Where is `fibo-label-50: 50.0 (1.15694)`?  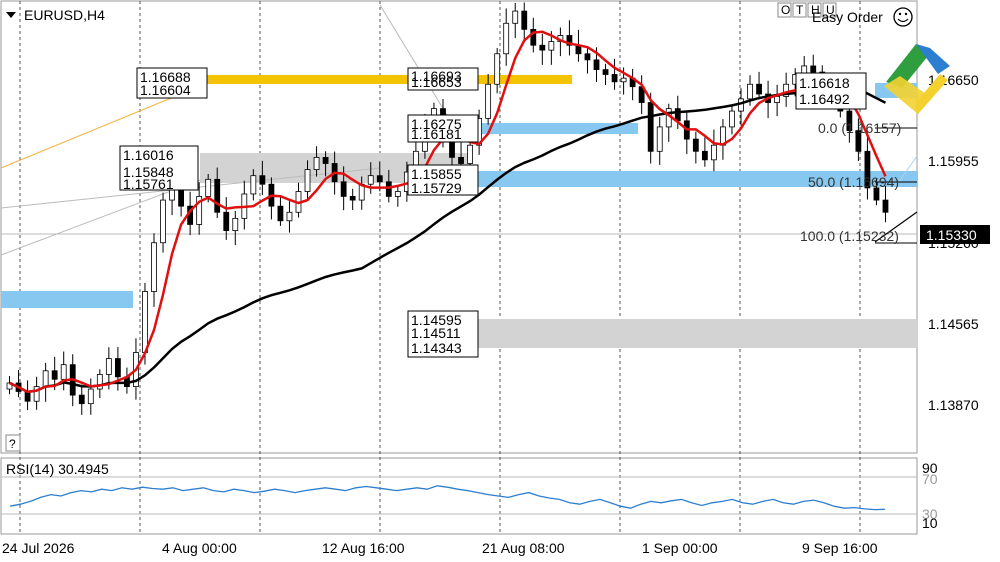 fibo-label-50: 50.0 (1.15694) is located at coordinates (853, 182).